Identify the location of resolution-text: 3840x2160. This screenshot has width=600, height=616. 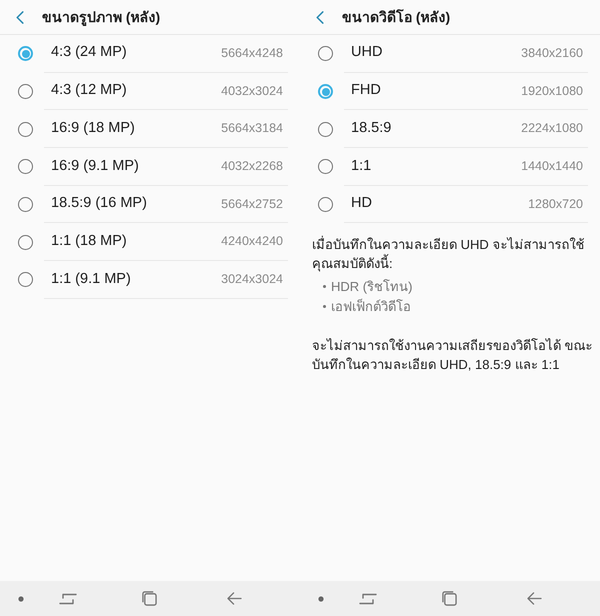
(552, 53).